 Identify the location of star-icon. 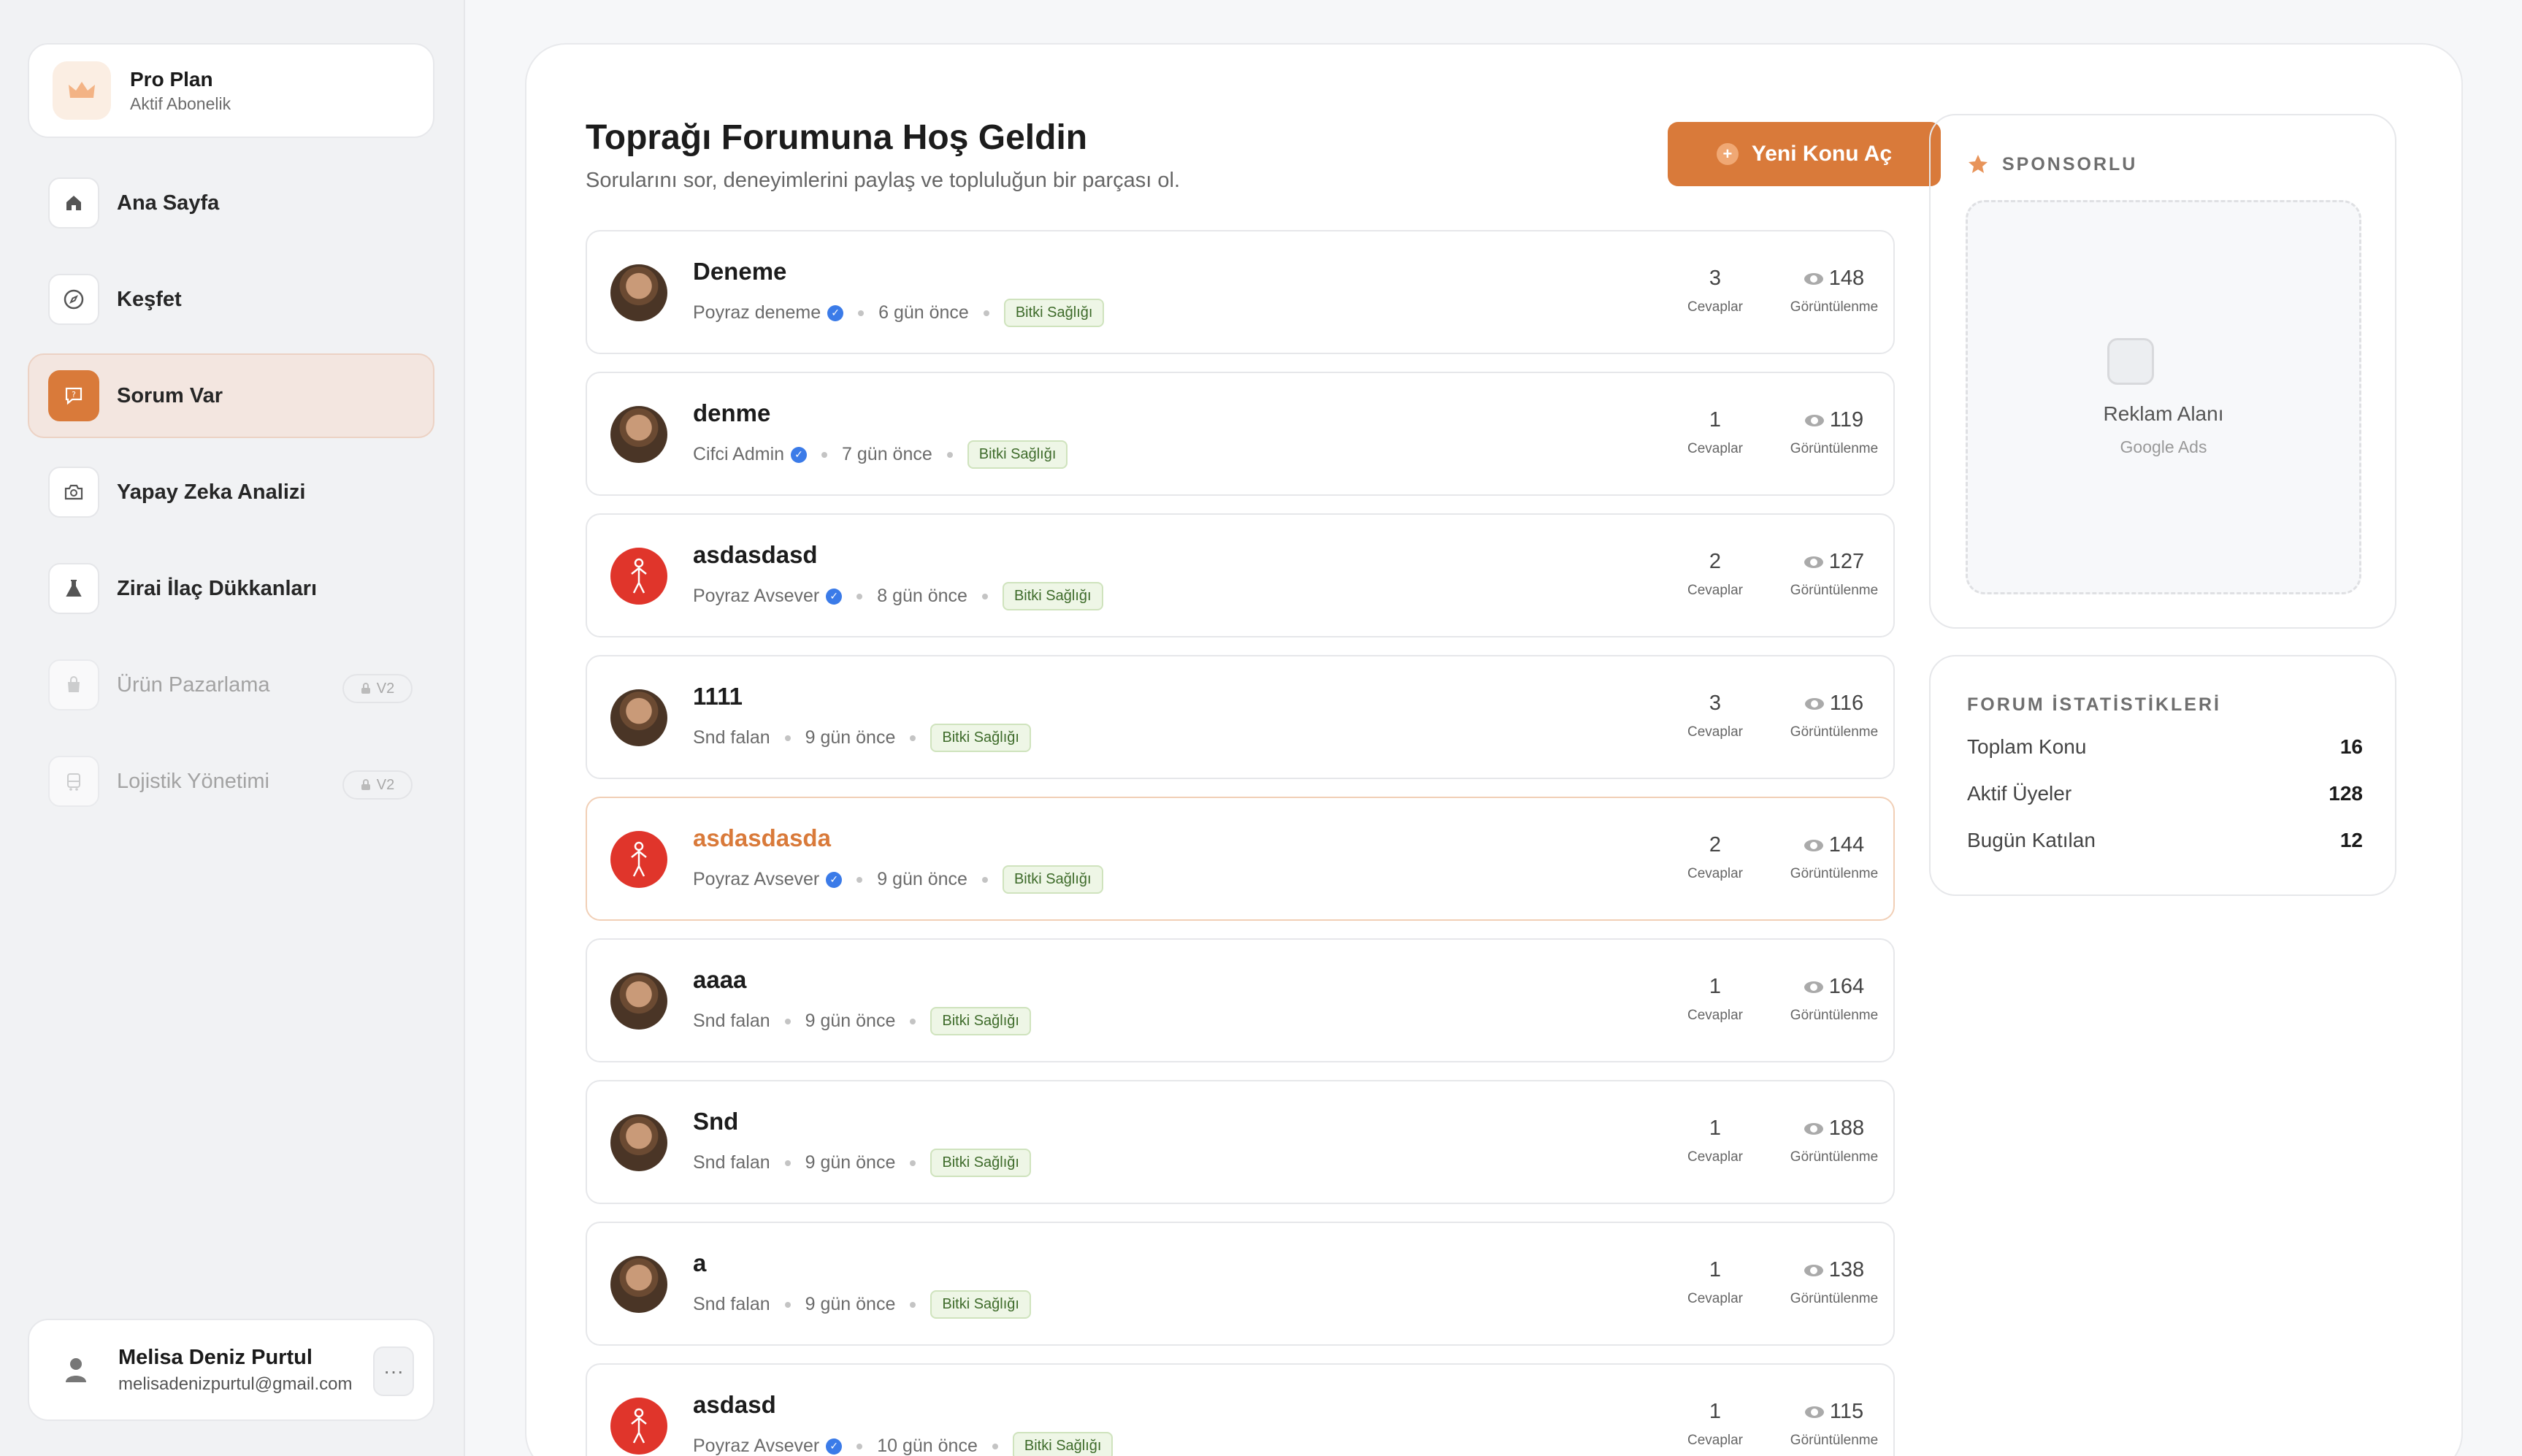
(1978, 164).